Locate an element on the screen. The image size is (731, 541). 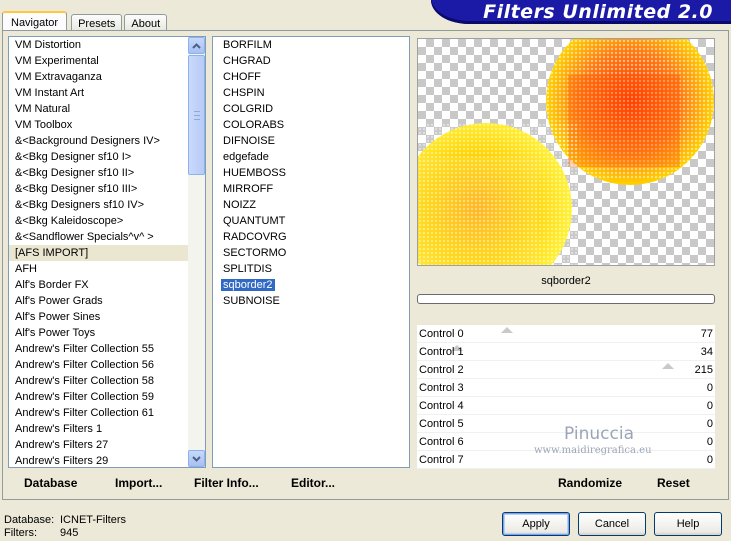
filter-item: QUANTUMT is located at coordinates (311, 221).